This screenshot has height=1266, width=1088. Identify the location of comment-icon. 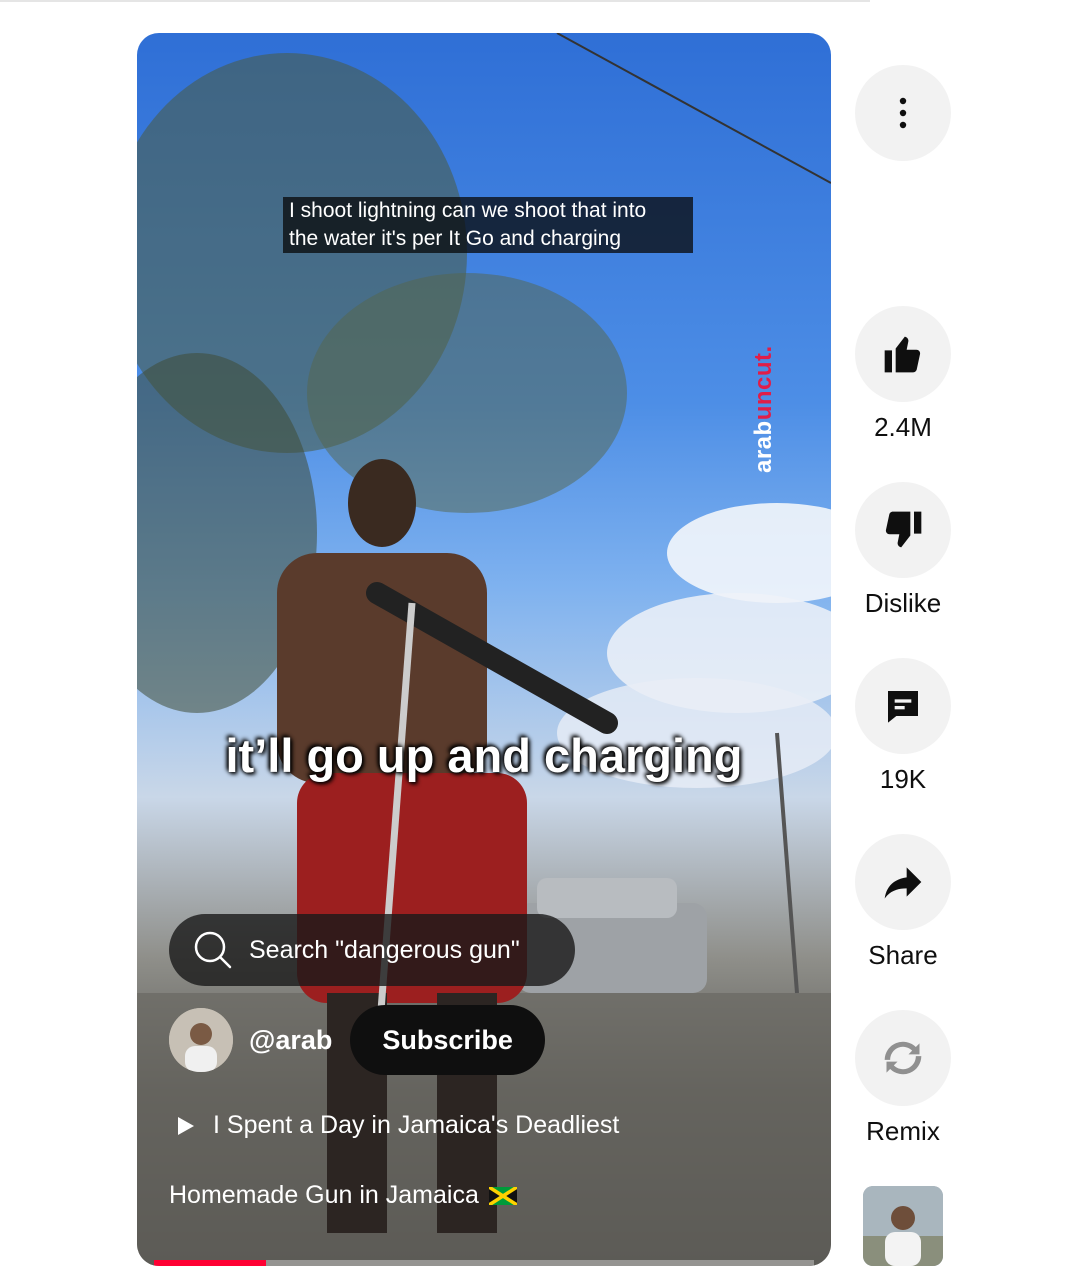
(903, 707).